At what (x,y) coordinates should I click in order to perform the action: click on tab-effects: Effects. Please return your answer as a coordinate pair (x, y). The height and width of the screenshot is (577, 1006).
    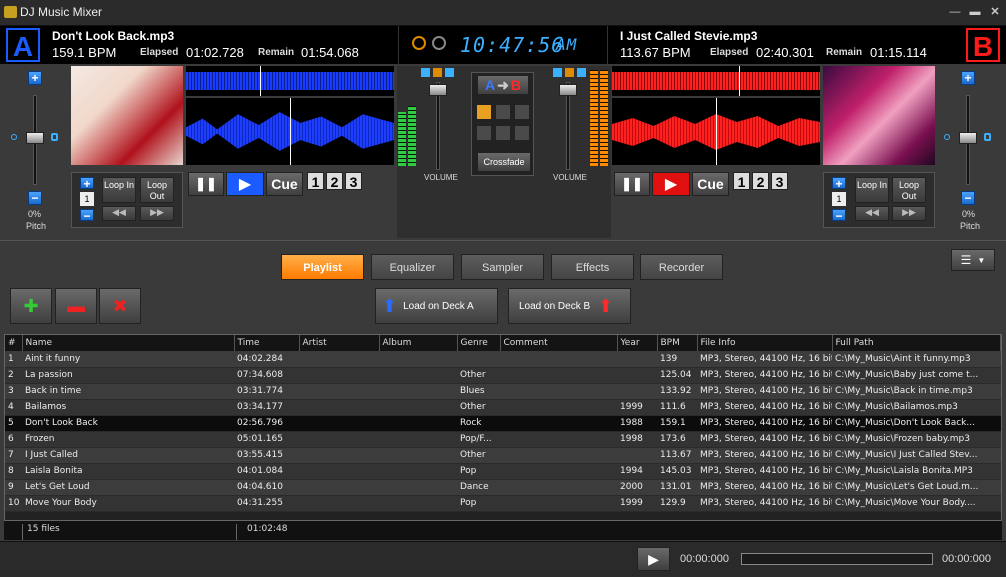
    Looking at the image, I should click on (592, 267).